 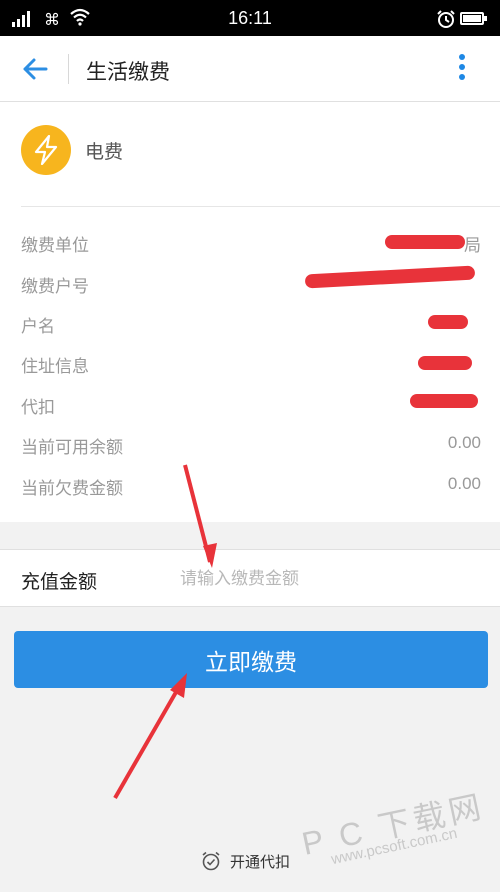 I want to click on app-header: 生活缴费, so click(x=250, y=69).